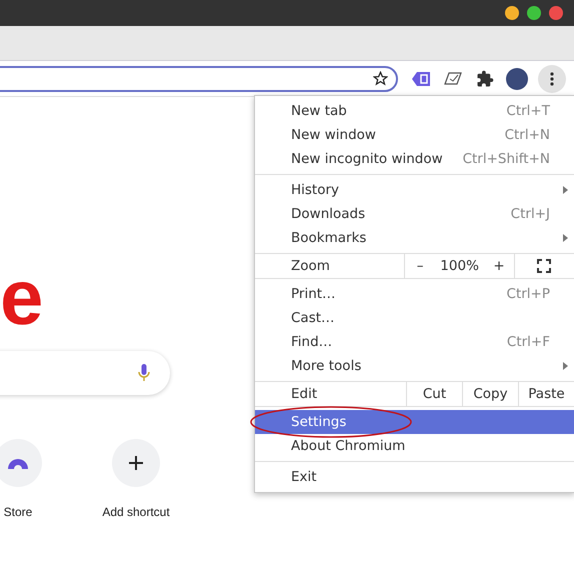 The width and height of the screenshot is (574, 584). Describe the element at coordinates (485, 79) in the screenshot. I see `puzzle-icon` at that location.